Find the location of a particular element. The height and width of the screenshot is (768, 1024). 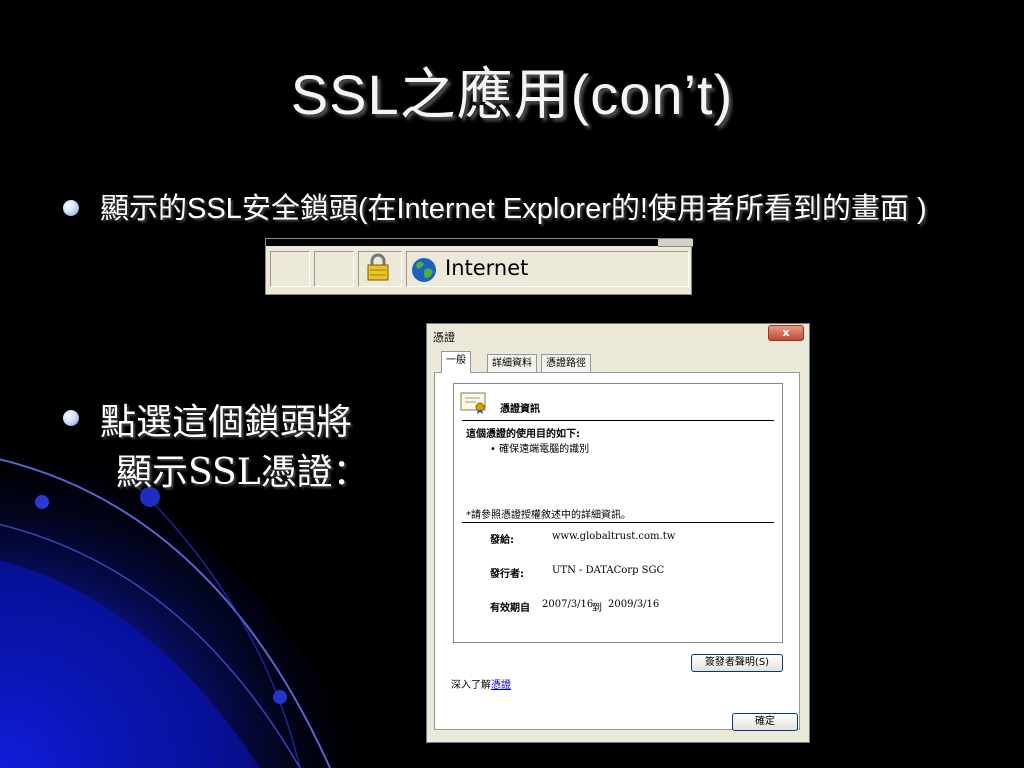

learn-more-link: 憑證 is located at coordinates (501, 685).